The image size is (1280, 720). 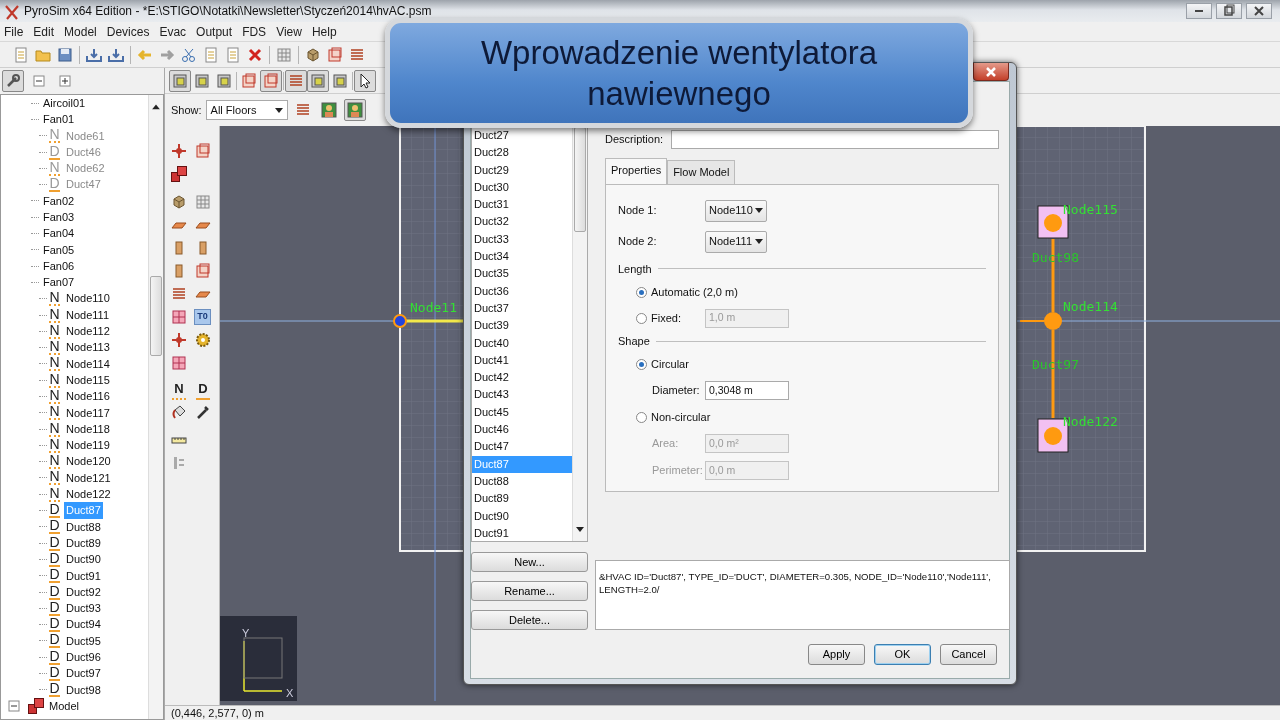 What do you see at coordinates (522, 532) in the screenshot?
I see `list-item: Duct91` at bounding box center [522, 532].